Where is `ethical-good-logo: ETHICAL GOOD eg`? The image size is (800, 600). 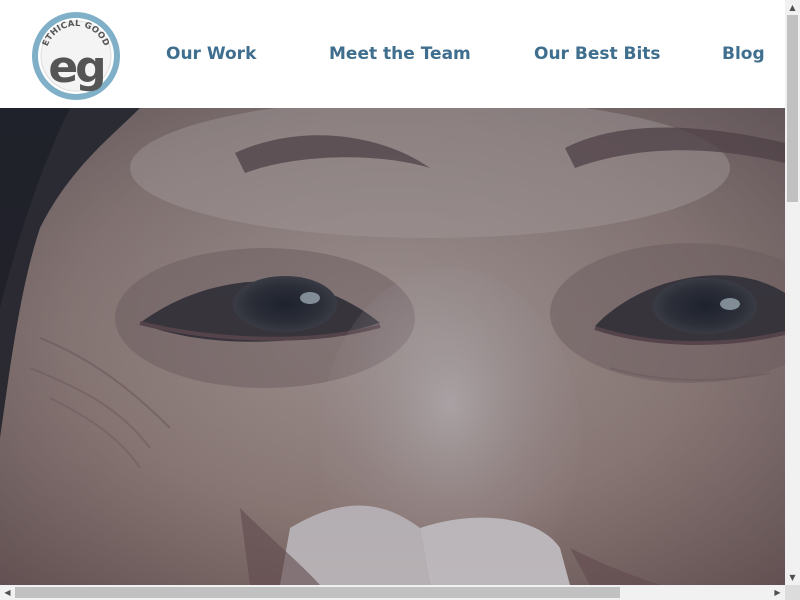 ethical-good-logo: ETHICAL GOOD eg is located at coordinates (76, 56).